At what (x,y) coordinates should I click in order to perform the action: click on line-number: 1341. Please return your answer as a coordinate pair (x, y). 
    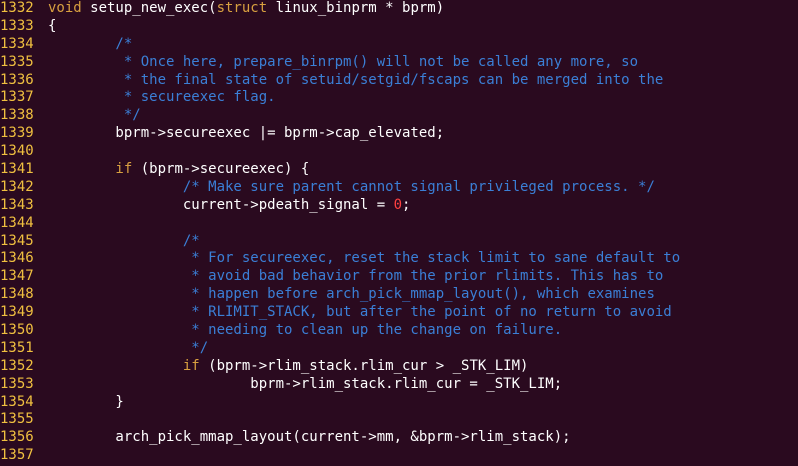
    Looking at the image, I should click on (17, 169).